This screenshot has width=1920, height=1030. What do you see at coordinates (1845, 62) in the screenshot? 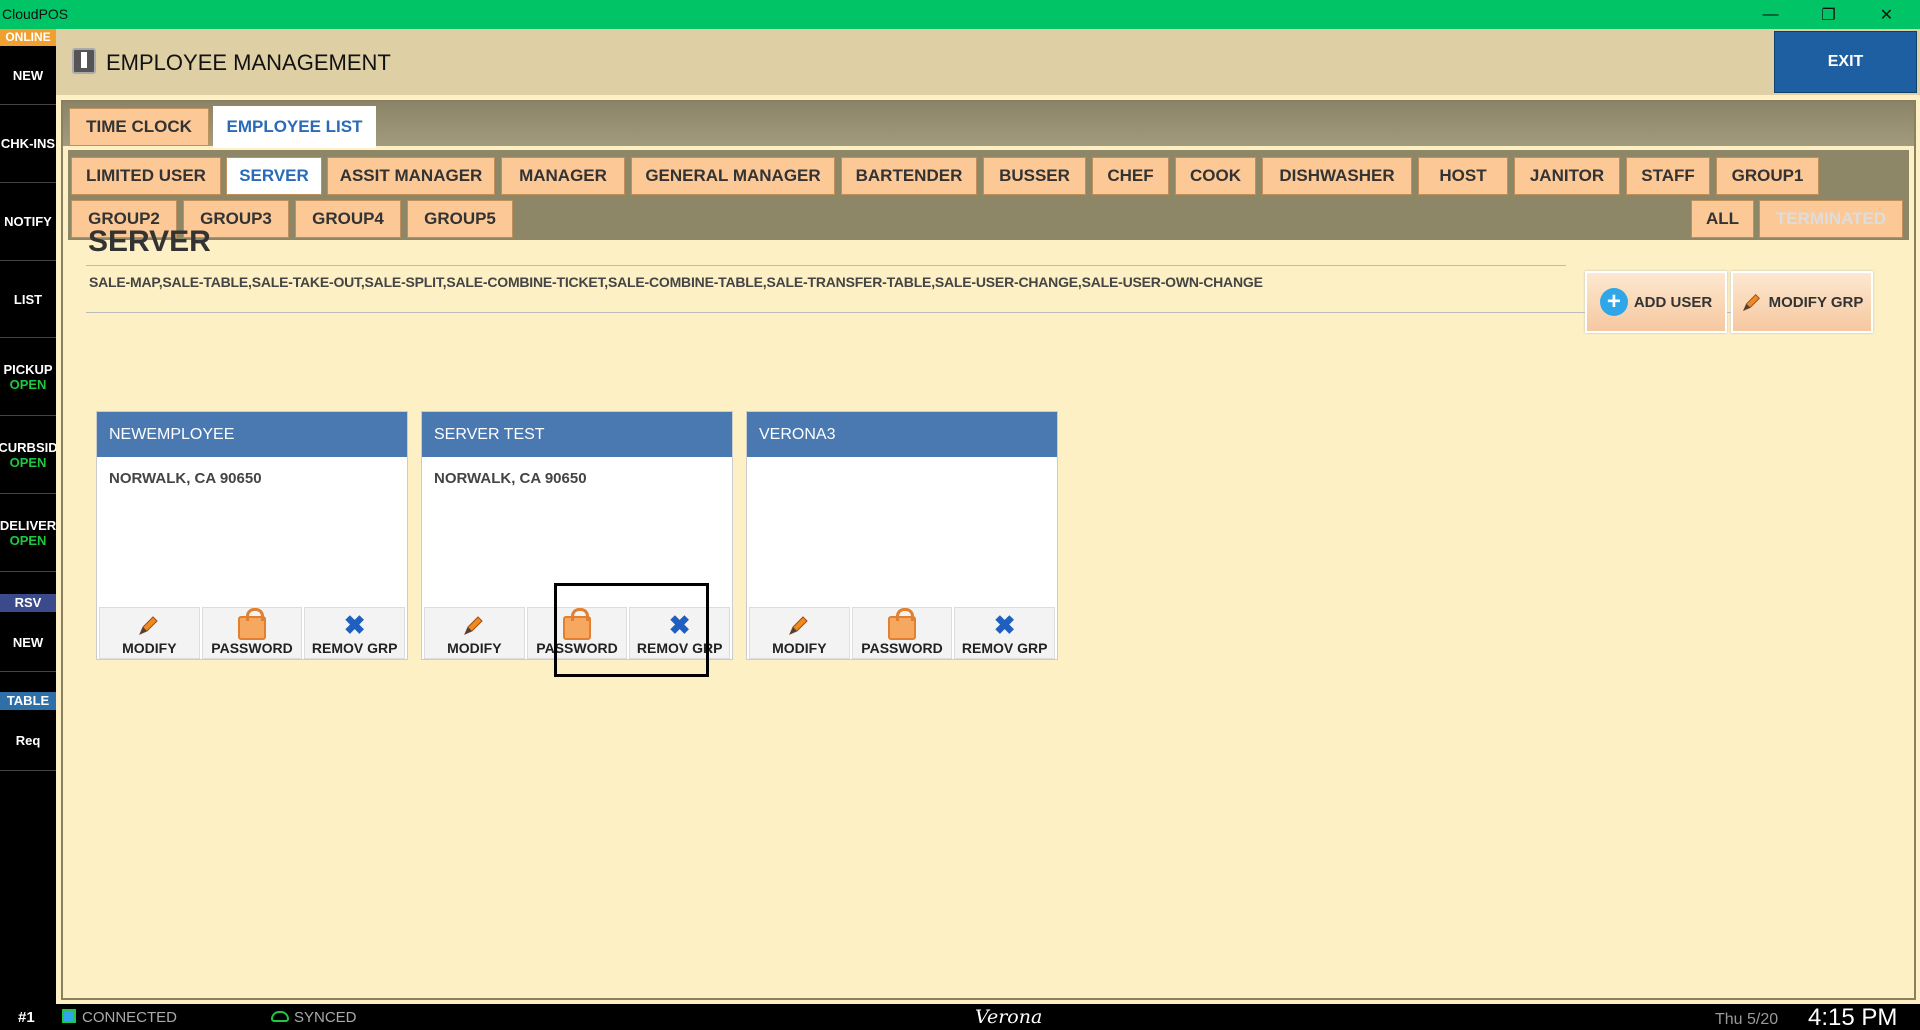
I see `exit-button: EXIT` at bounding box center [1845, 62].